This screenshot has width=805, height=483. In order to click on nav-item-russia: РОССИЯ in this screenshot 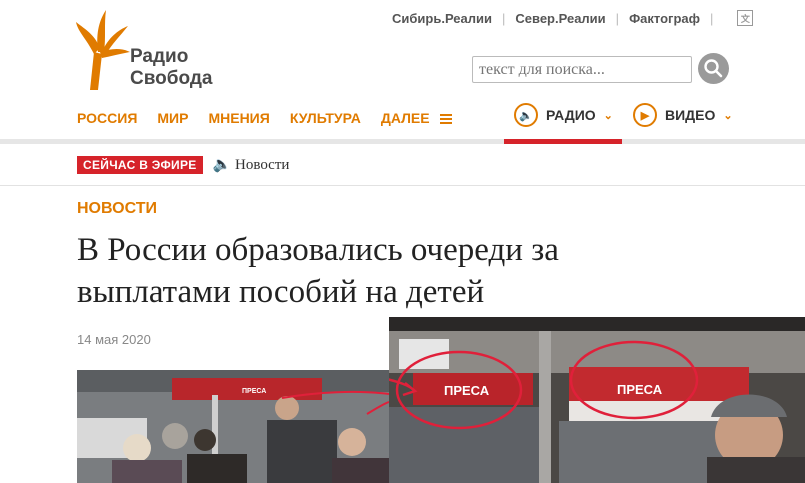, I will do `click(107, 118)`.